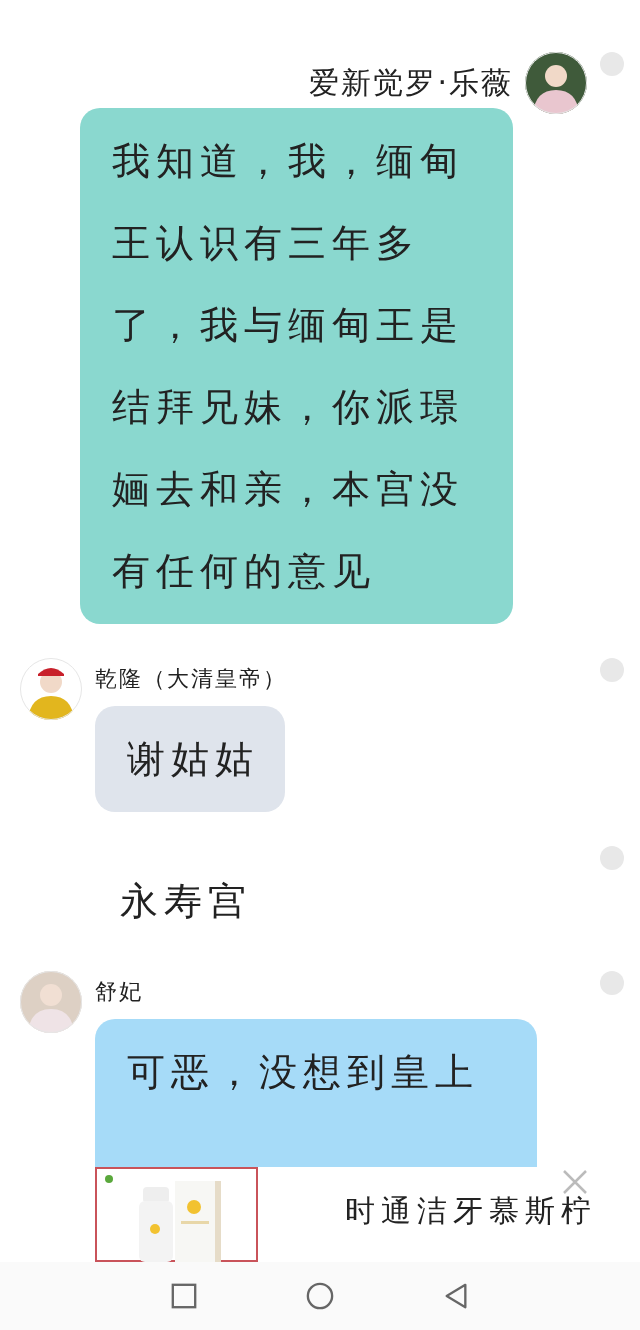 The image size is (640, 1330). Describe the element at coordinates (575, 1182) in the screenshot. I see `close-icon` at that location.